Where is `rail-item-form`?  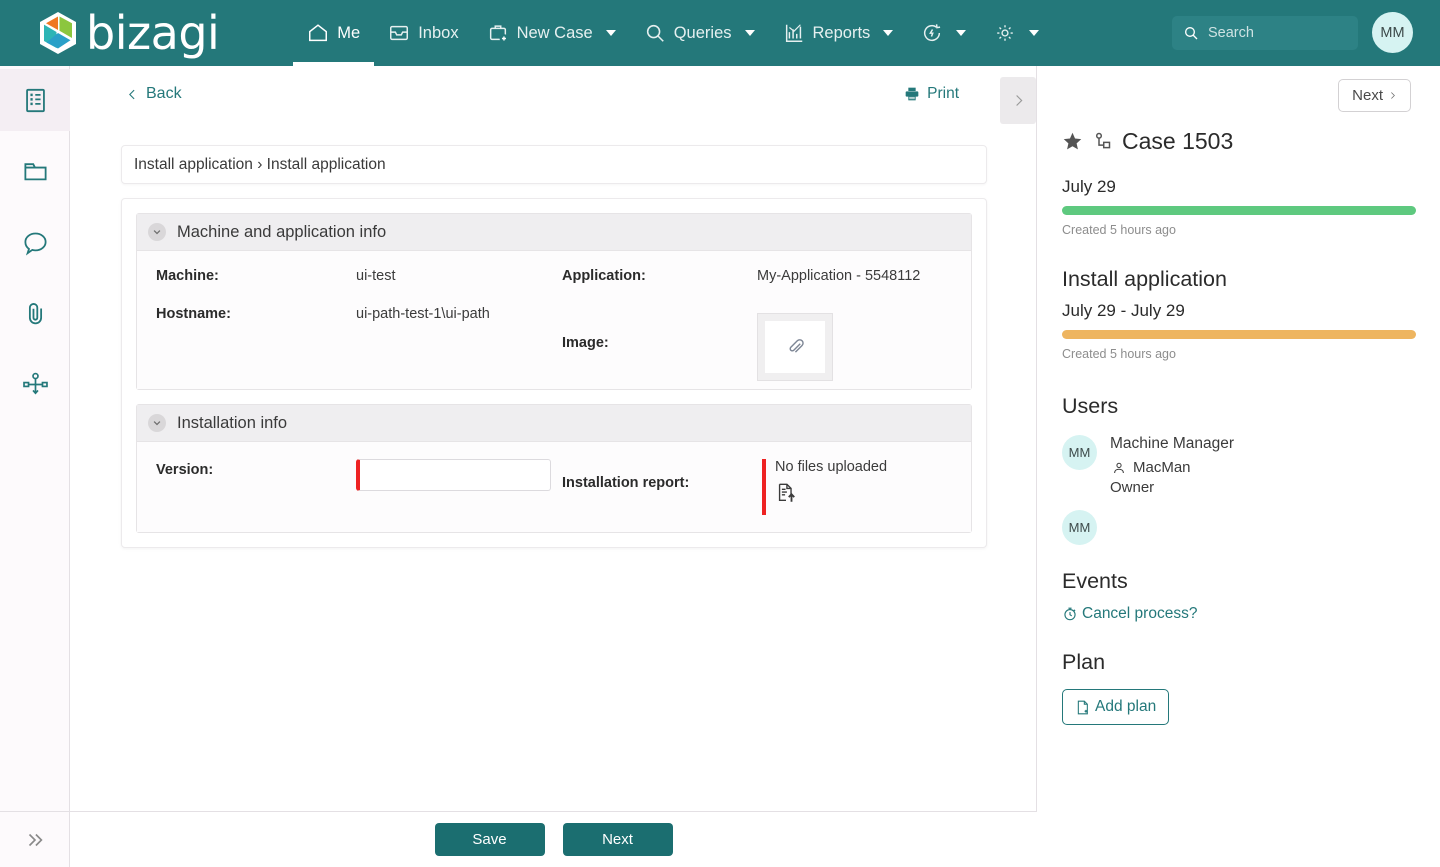
rail-item-form is located at coordinates (35, 100).